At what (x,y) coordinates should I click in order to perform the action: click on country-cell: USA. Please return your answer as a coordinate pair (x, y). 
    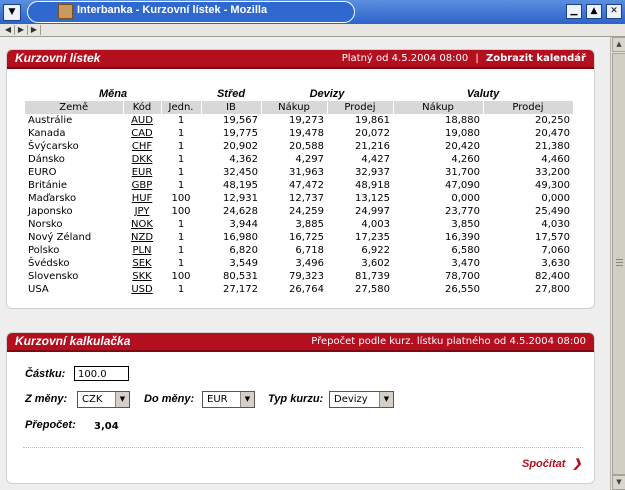
    Looking at the image, I should click on (38, 289).